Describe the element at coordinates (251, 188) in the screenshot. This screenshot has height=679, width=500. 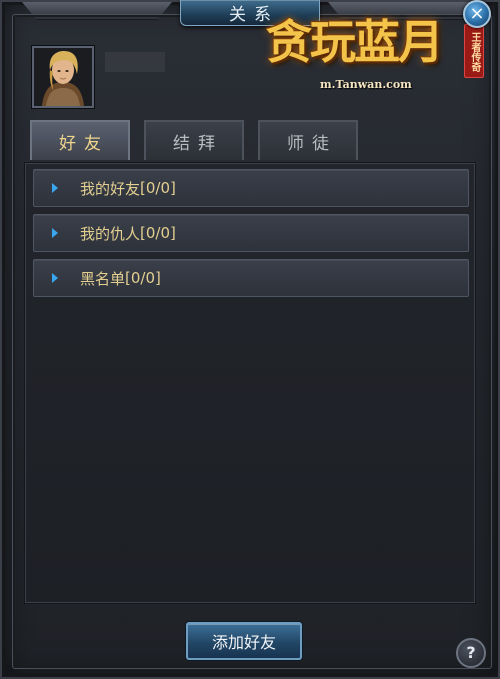
I see `list-item-my-friends: 我的好友 [0/0]` at that location.